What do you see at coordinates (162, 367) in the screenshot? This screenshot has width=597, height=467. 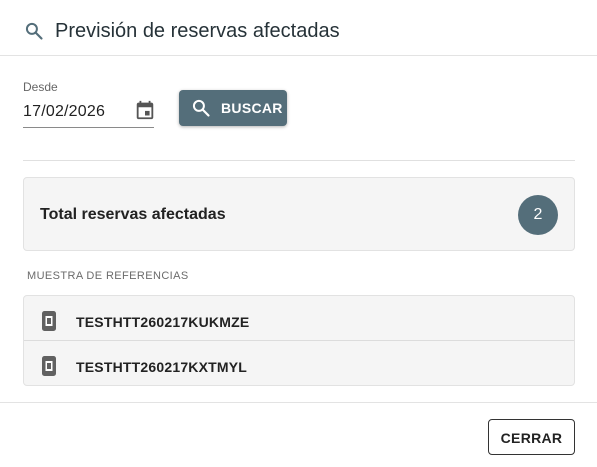 I see `reference-code: TESTHTT260217KXTMYL` at bounding box center [162, 367].